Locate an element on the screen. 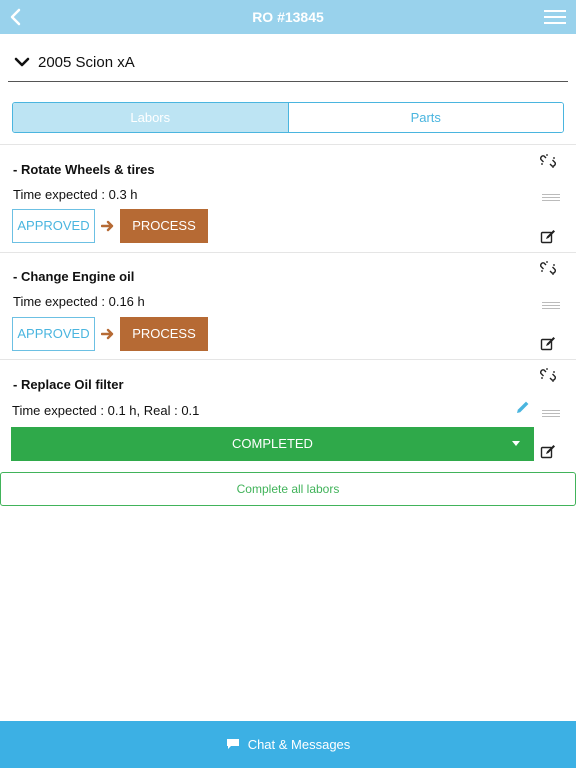 Image resolution: width=576 pixels, height=768 pixels. chat-messages-content: Chat & Messages is located at coordinates (288, 744).